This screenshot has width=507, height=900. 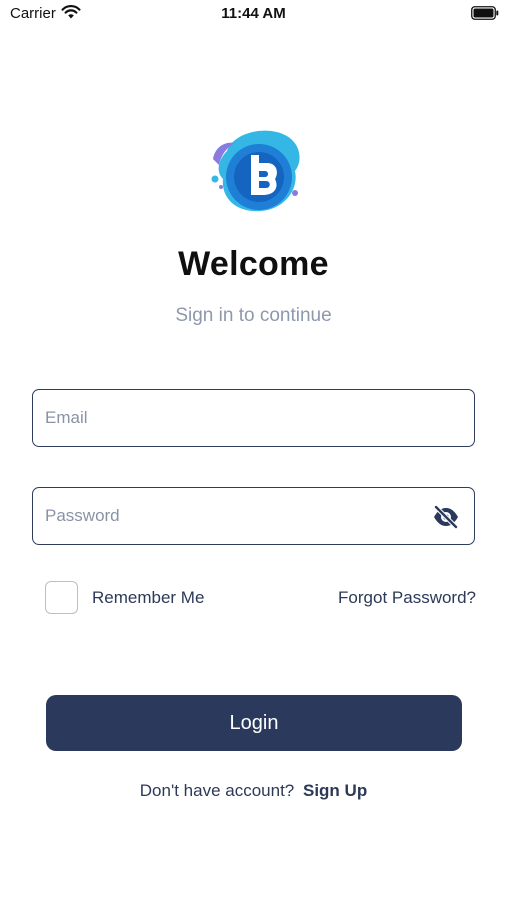 I want to click on page-title: Welcome, so click(x=253, y=264).